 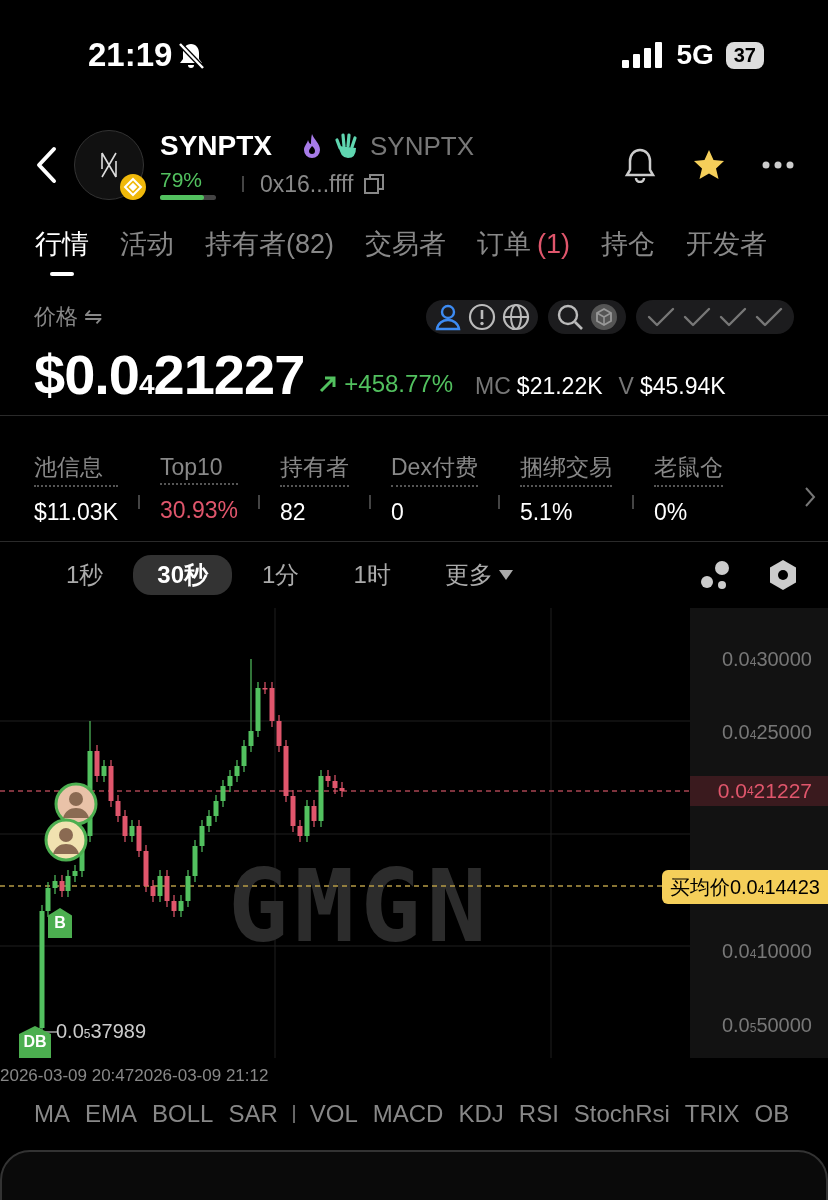 What do you see at coordinates (772, 1114) in the screenshot?
I see `indicator-tab: OB` at bounding box center [772, 1114].